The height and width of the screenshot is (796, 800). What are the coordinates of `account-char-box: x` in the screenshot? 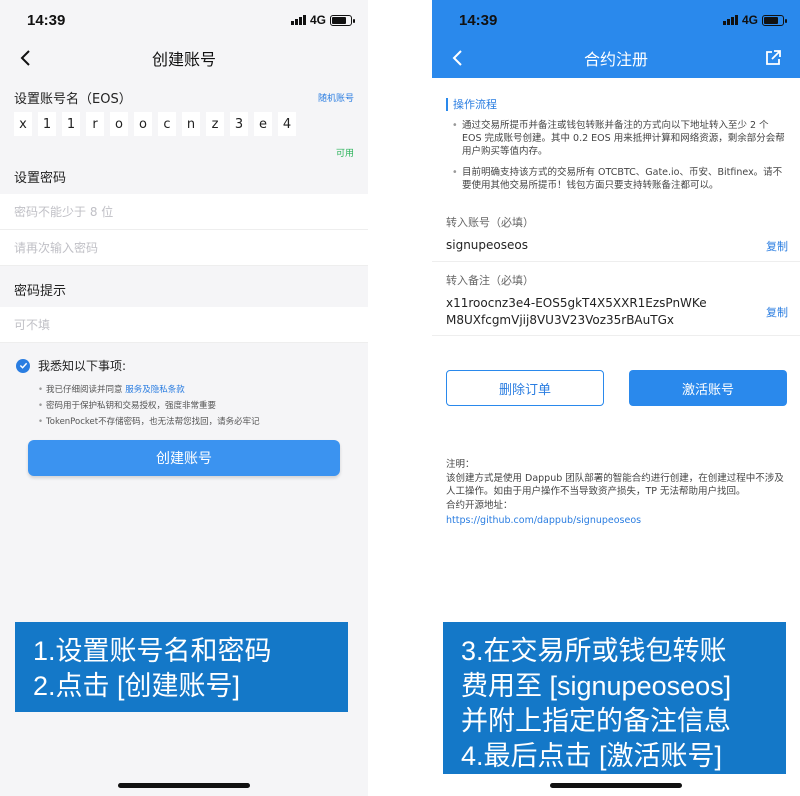 It's located at (23, 124).